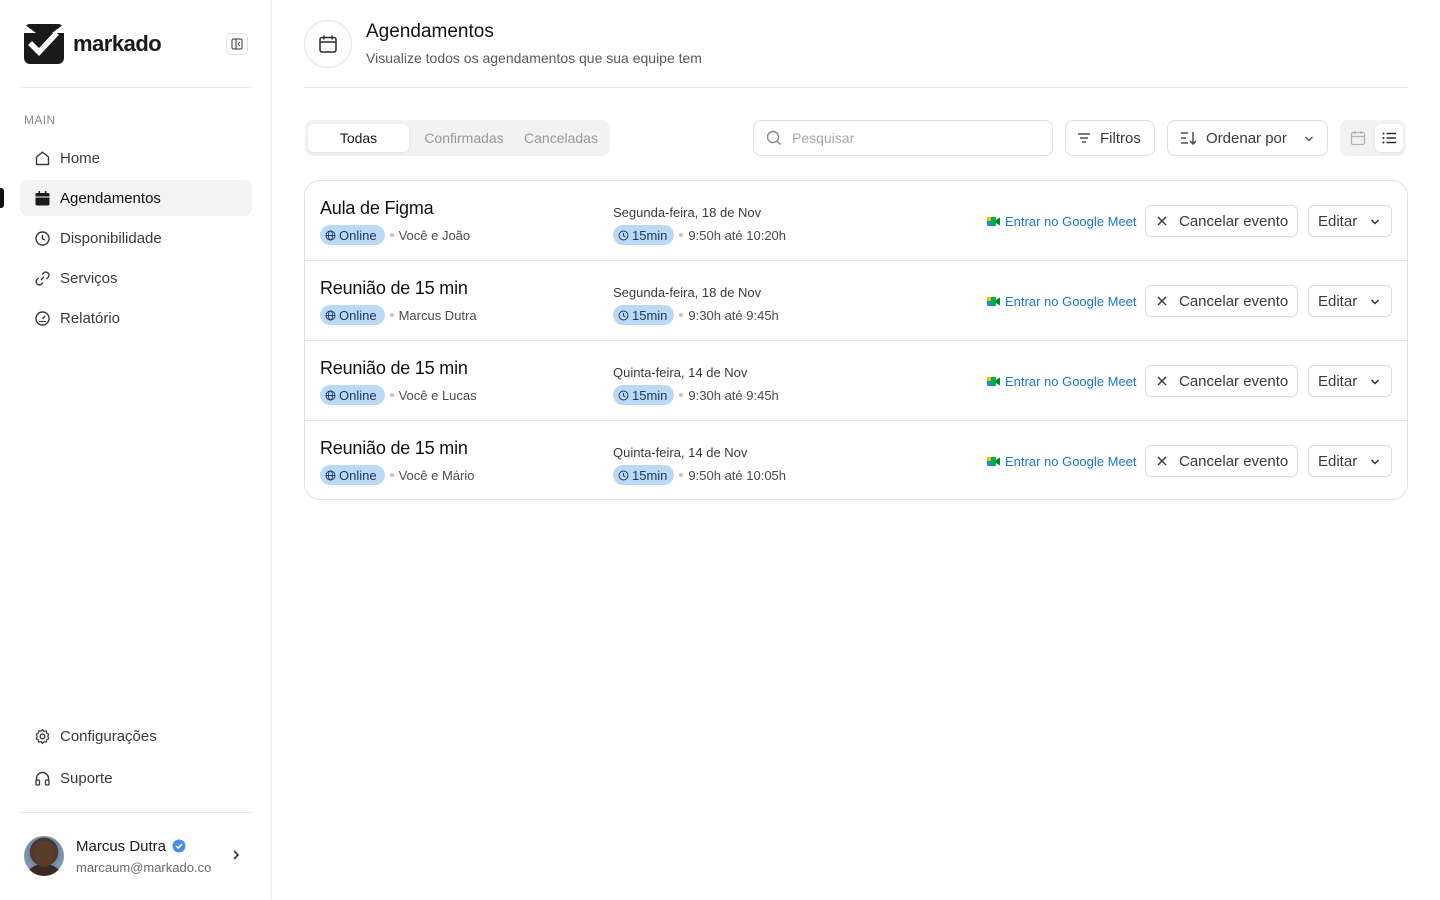 This screenshot has width=1440, height=900. Describe the element at coordinates (42, 736) in the screenshot. I see `gear-icon` at that location.